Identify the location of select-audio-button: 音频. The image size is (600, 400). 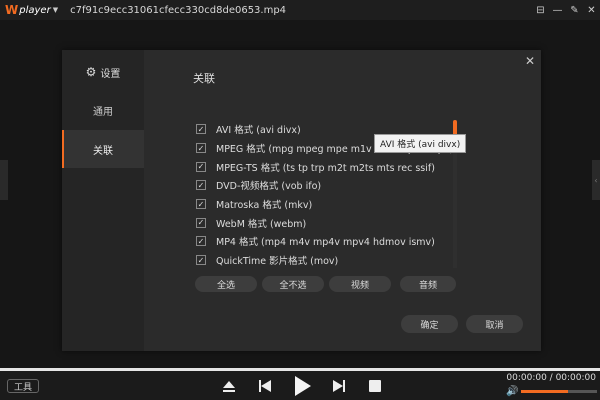
(428, 284).